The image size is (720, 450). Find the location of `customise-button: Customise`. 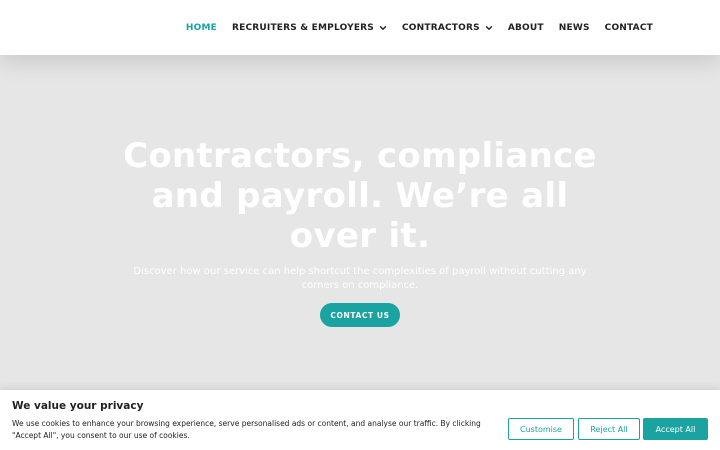

customise-button: Customise is located at coordinates (541, 429).